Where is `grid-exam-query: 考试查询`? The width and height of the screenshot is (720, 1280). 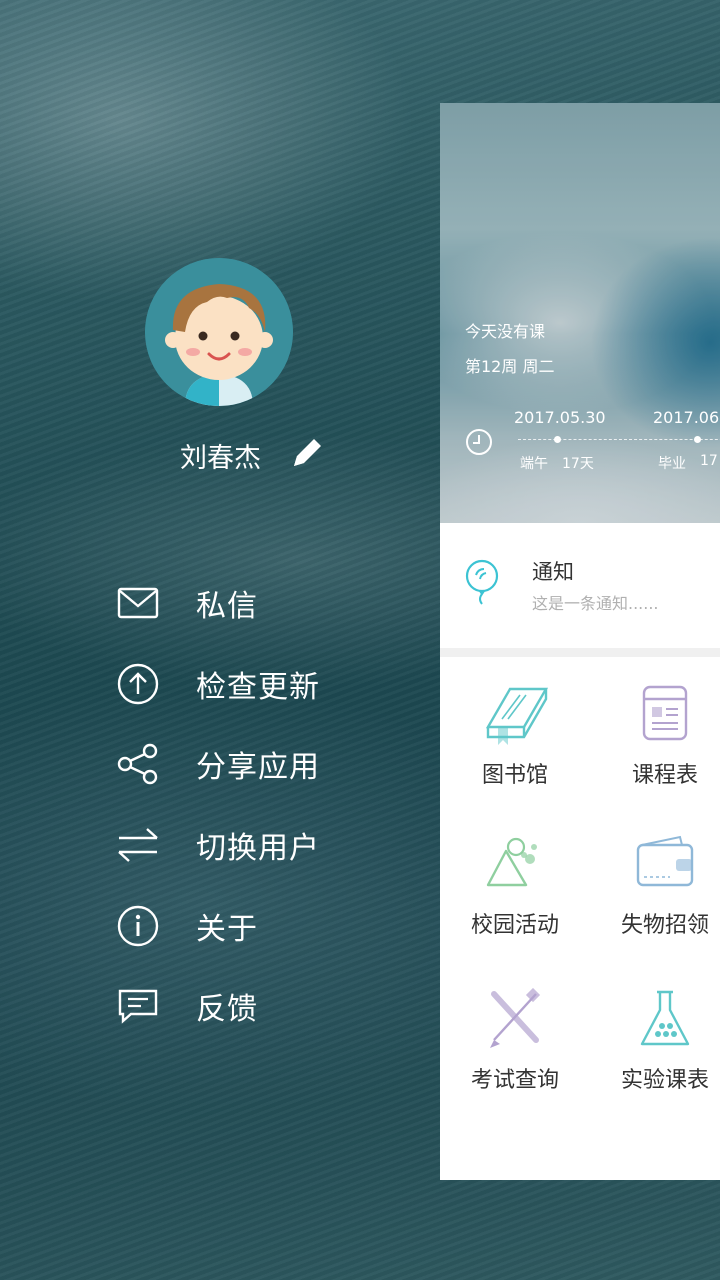 grid-exam-query: 考试查询 is located at coordinates (515, 1040).